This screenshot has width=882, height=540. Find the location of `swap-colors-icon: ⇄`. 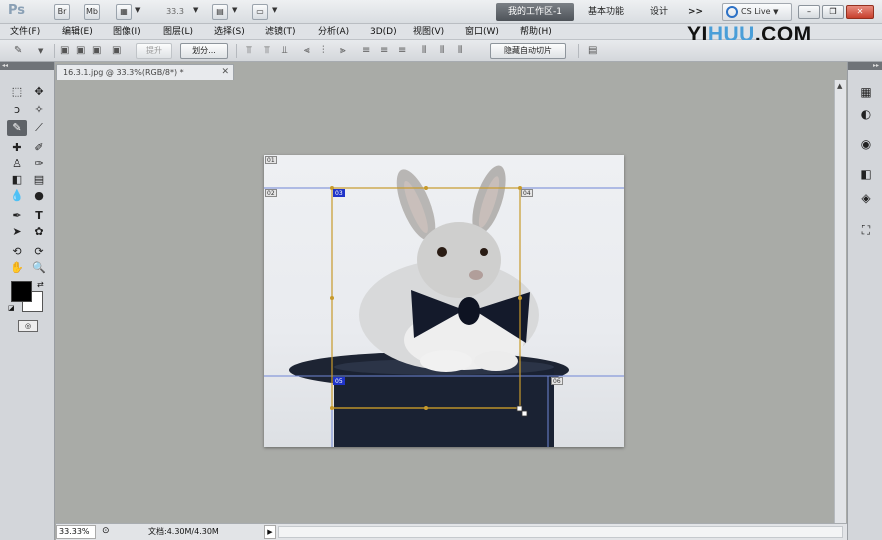

swap-colors-icon: ⇄ is located at coordinates (40, 284).